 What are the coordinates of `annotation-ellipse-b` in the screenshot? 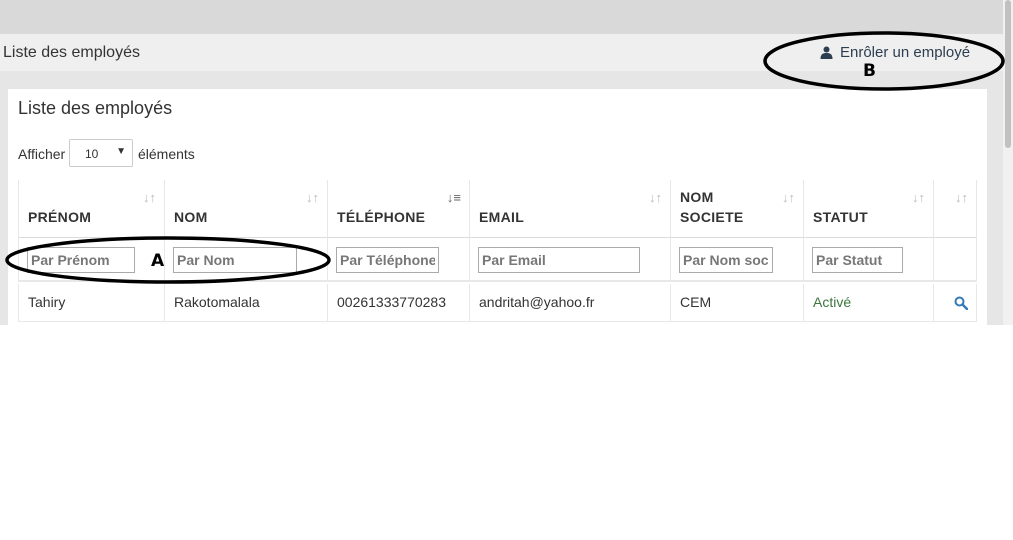 It's located at (884, 61).